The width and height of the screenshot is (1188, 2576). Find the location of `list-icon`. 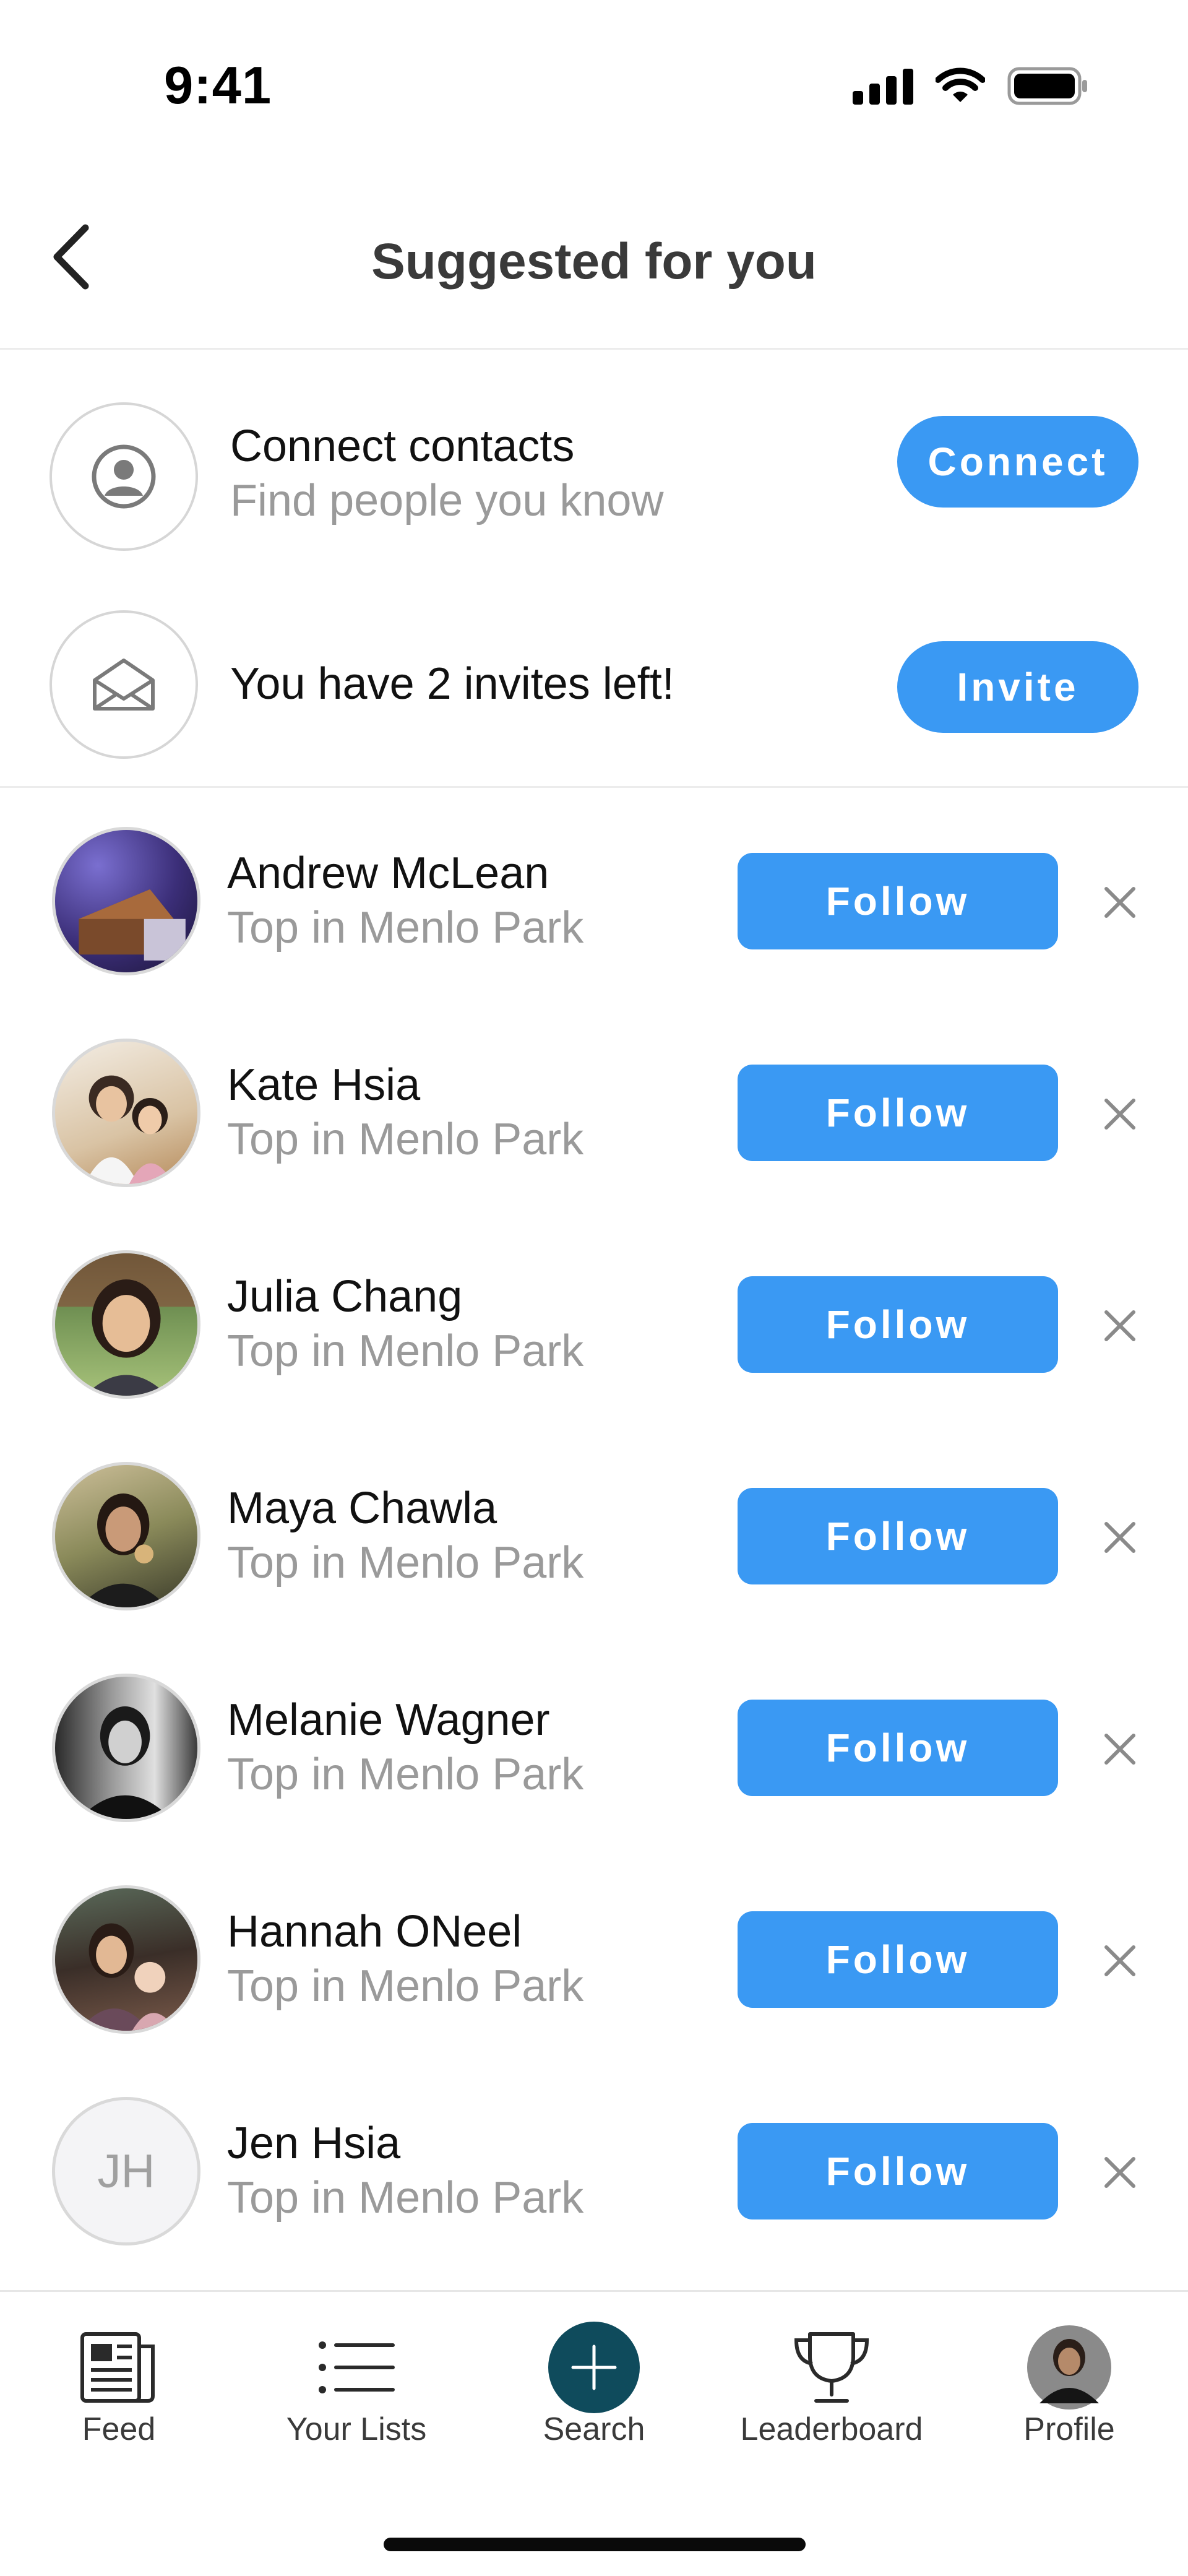

list-icon is located at coordinates (356, 2367).